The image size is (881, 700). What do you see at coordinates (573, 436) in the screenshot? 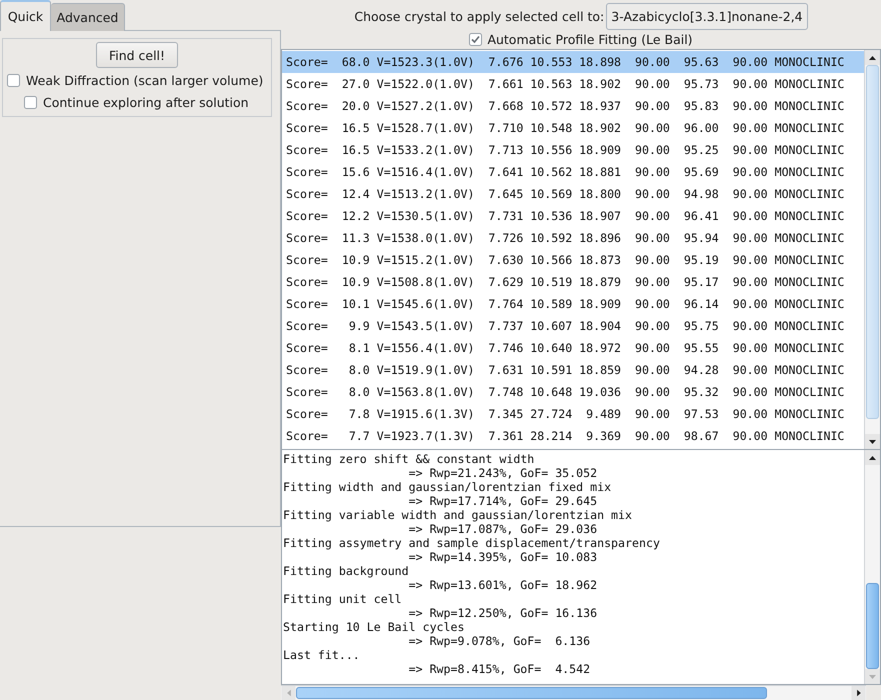
I see `cell-list-item: Score= 7.7 V=1923.7(1.3V) 7.361 28.214 9.369 90.00 98.67 90.00 MONOCLINIC` at bounding box center [573, 436].